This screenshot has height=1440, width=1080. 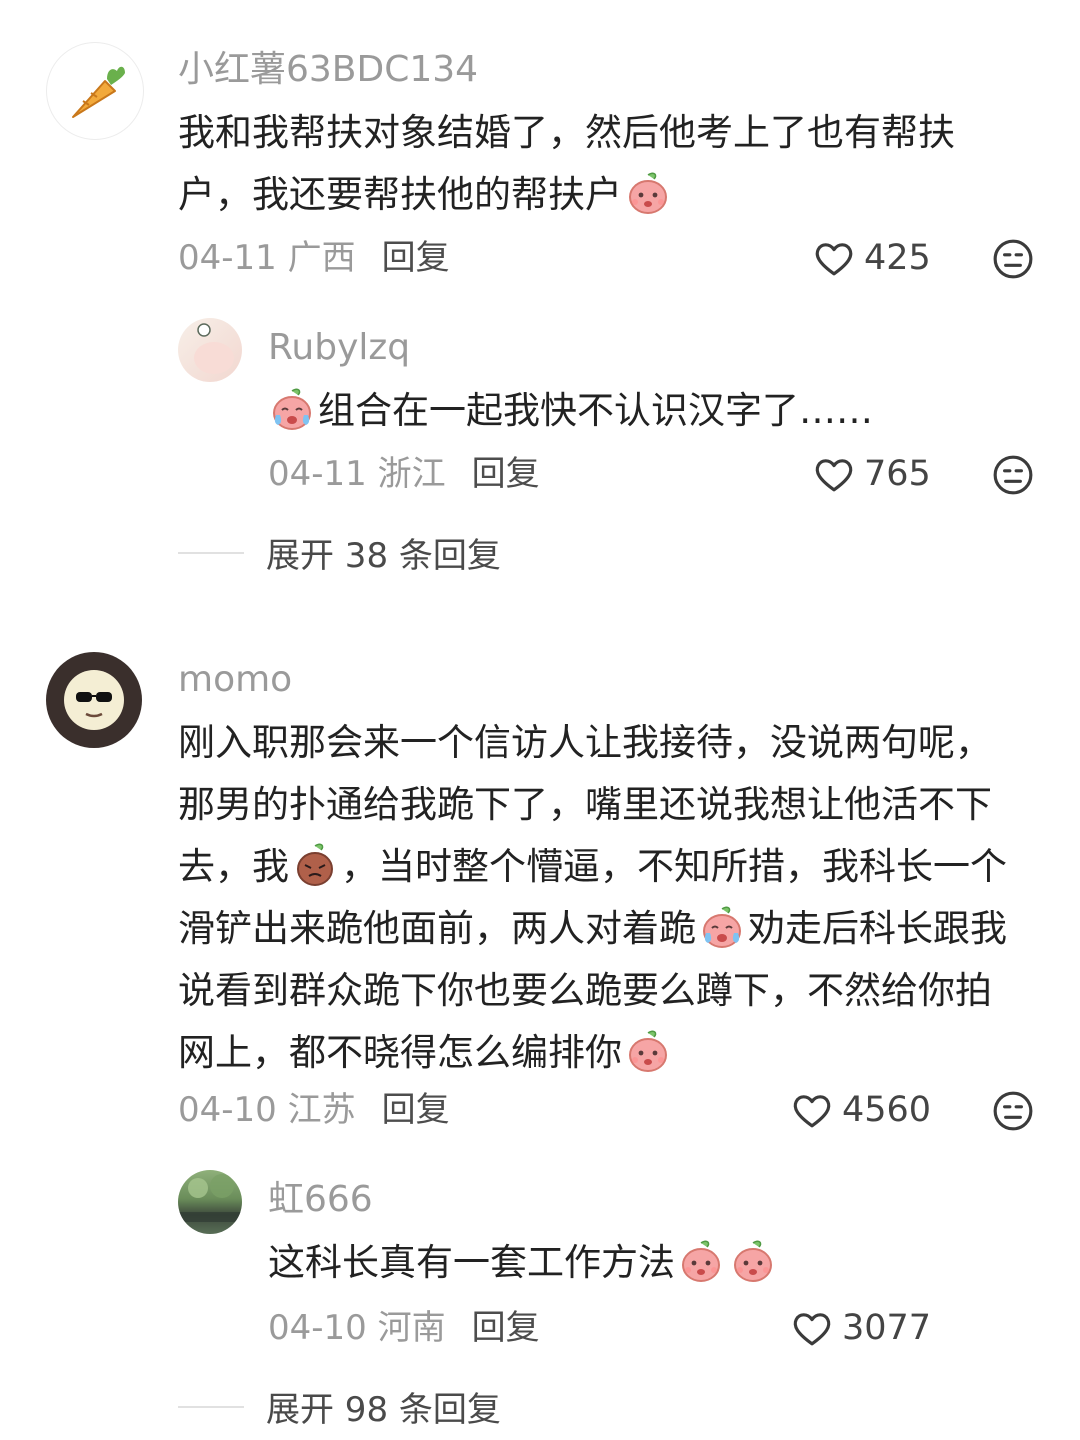 I want to click on comment-text-line: 我和我帮扶对象结婚了，然后他考上了也有帮扶, so click(x=566, y=132).